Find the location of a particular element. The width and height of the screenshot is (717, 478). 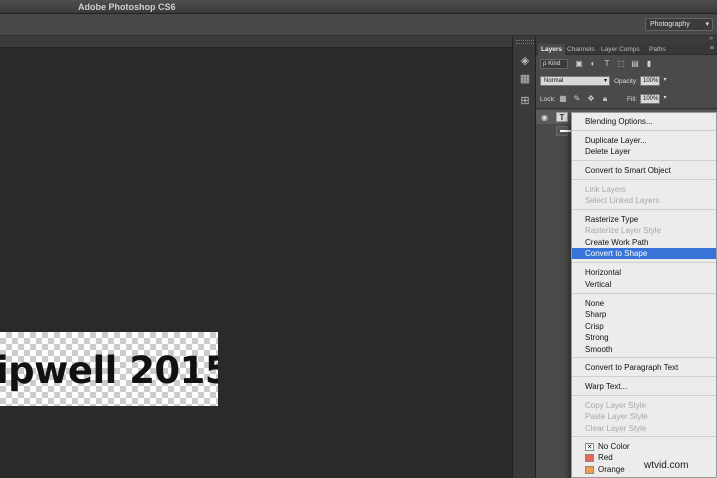

options-bar: Photography ▾ is located at coordinates (358, 25).